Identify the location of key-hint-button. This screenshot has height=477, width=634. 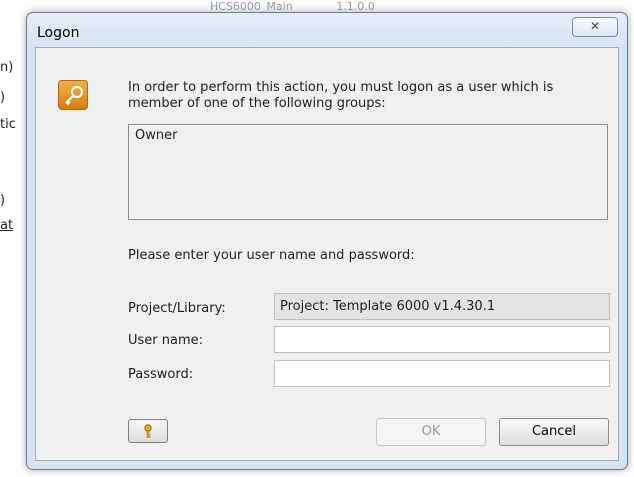
(148, 431).